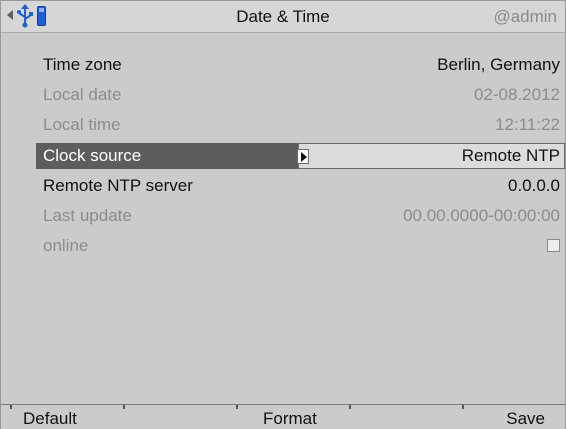 The width and height of the screenshot is (566, 429). What do you see at coordinates (525, 16) in the screenshot?
I see `user-label: @admin` at bounding box center [525, 16].